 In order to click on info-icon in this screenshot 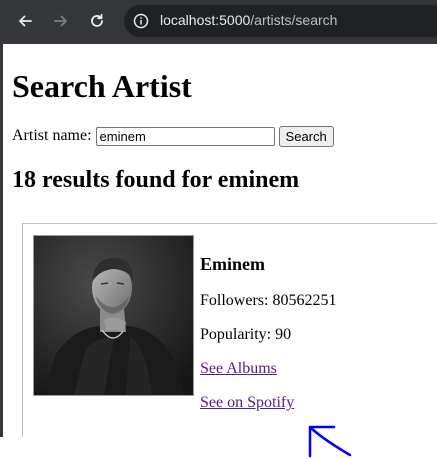, I will do `click(141, 21)`.